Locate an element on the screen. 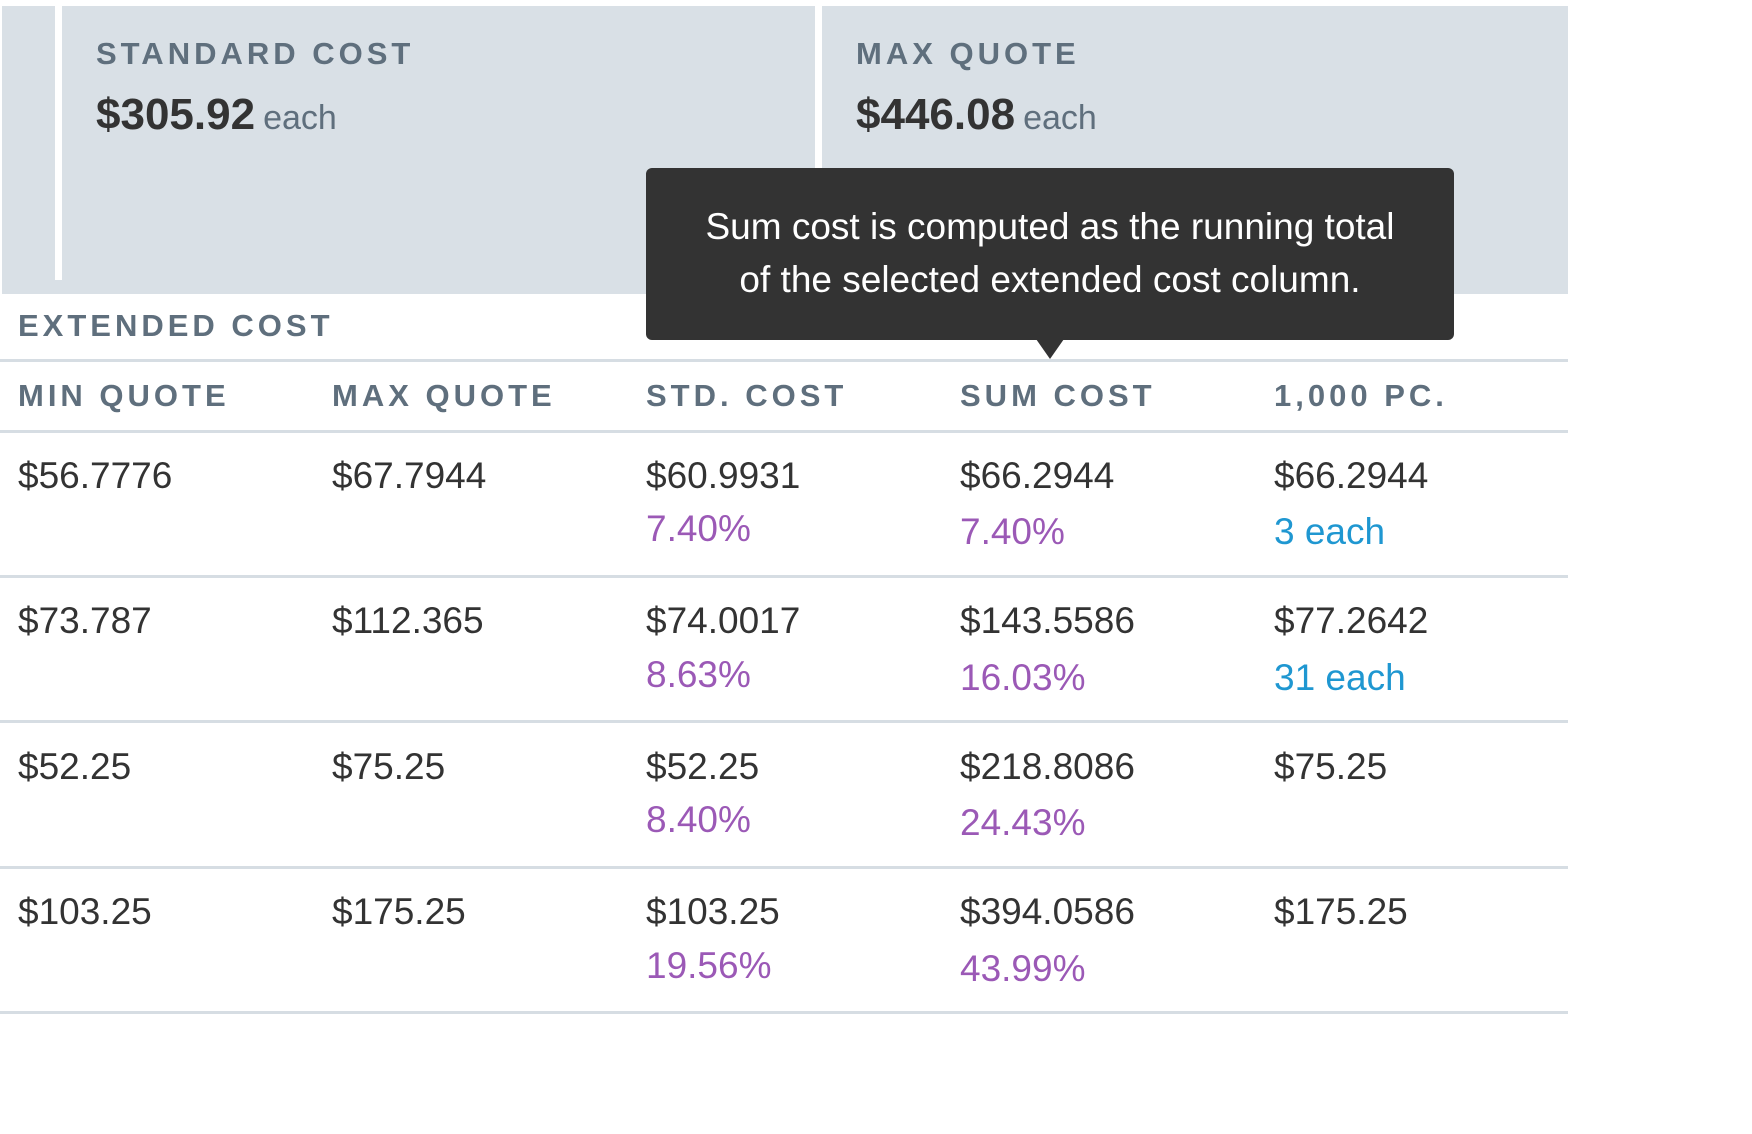 The width and height of the screenshot is (1752, 1134). row2-1000-pc-quantity: 31 each is located at coordinates (1340, 677).